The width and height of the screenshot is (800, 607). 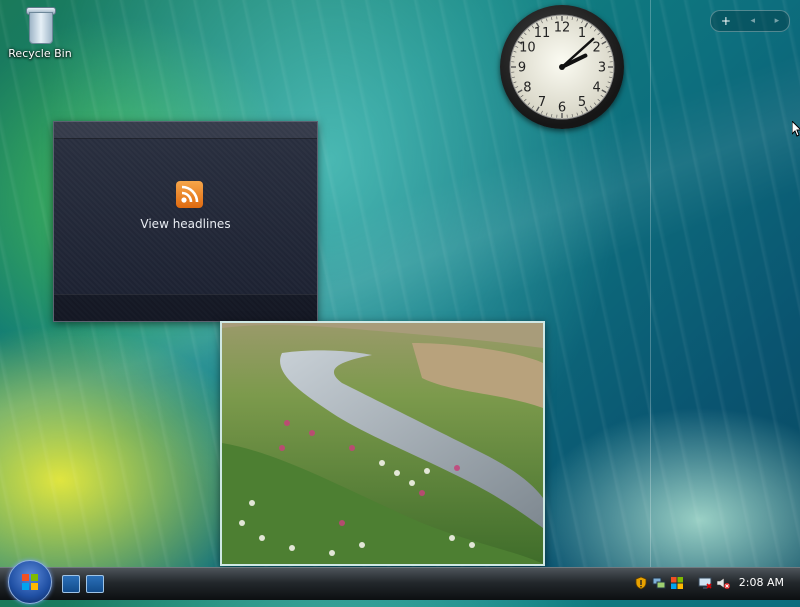 I want to click on clock-numeral: 7, so click(x=542, y=102).